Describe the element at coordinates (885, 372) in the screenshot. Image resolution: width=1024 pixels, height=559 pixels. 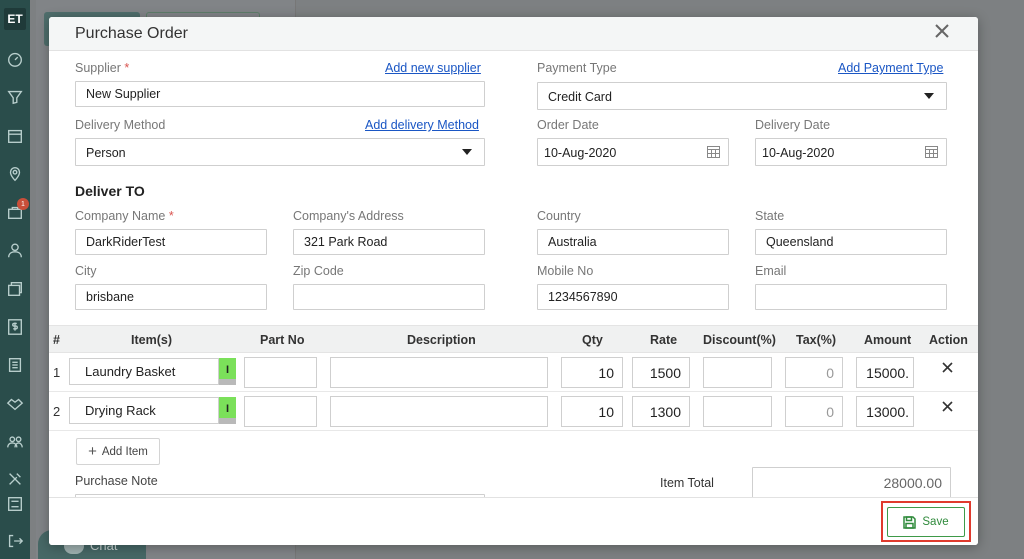
I see `amount-input: 15000.` at that location.